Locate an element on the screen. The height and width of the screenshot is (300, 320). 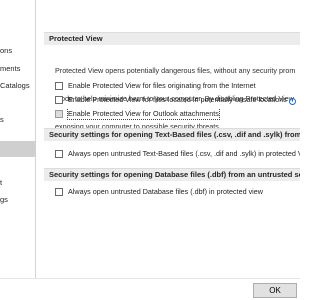
sidebar-item-label: t is located at coordinates (1, 182).